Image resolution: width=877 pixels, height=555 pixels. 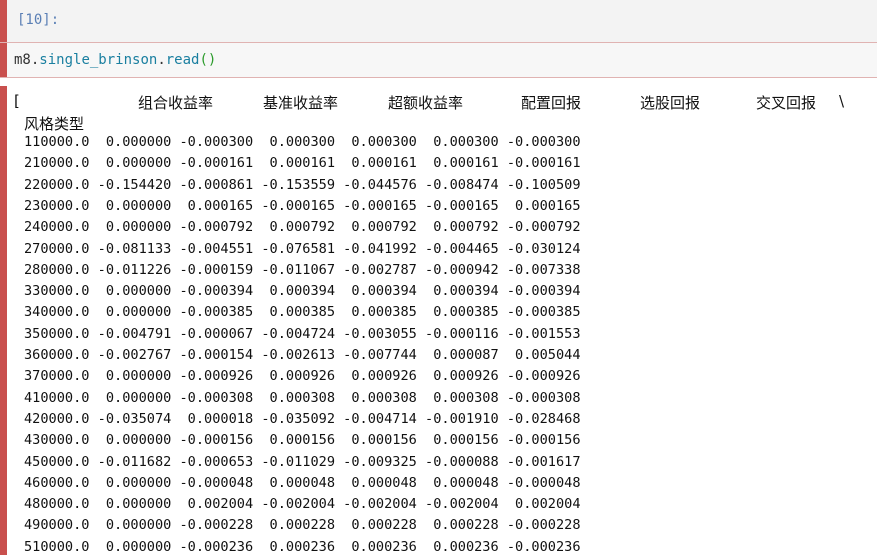 I want to click on code-attribute-single-brinson: single_brinson, so click(x=98, y=60).